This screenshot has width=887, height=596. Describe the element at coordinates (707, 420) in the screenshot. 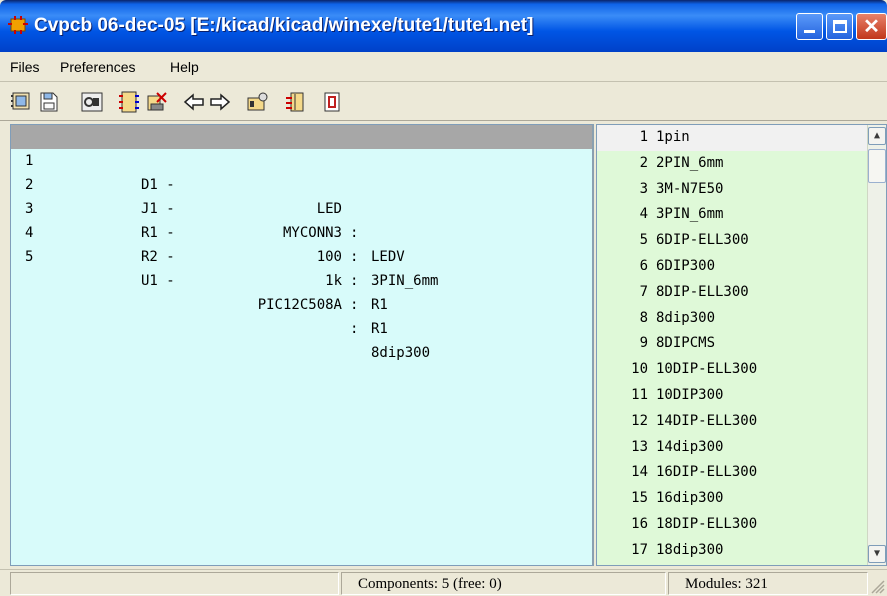

I see `module-name: 14DIP-ELL300` at that location.